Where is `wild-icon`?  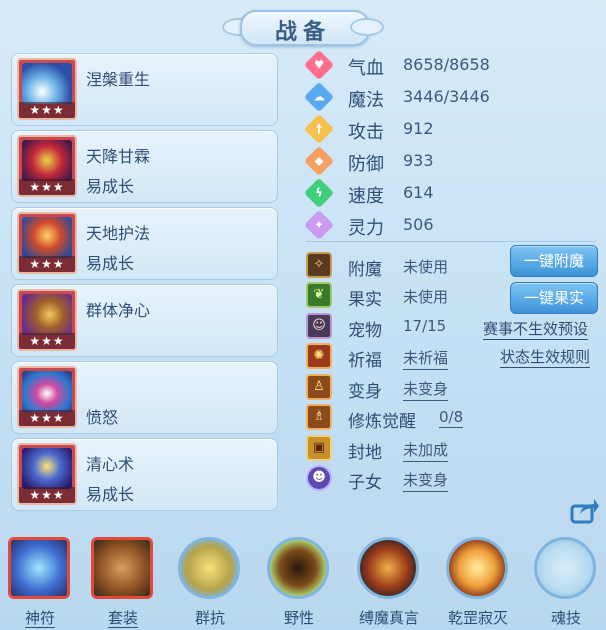
wild-icon is located at coordinates (298, 568).